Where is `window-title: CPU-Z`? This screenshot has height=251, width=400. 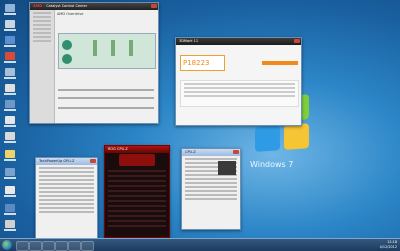
window-title: CPU-Z is located at coordinates (190, 152).